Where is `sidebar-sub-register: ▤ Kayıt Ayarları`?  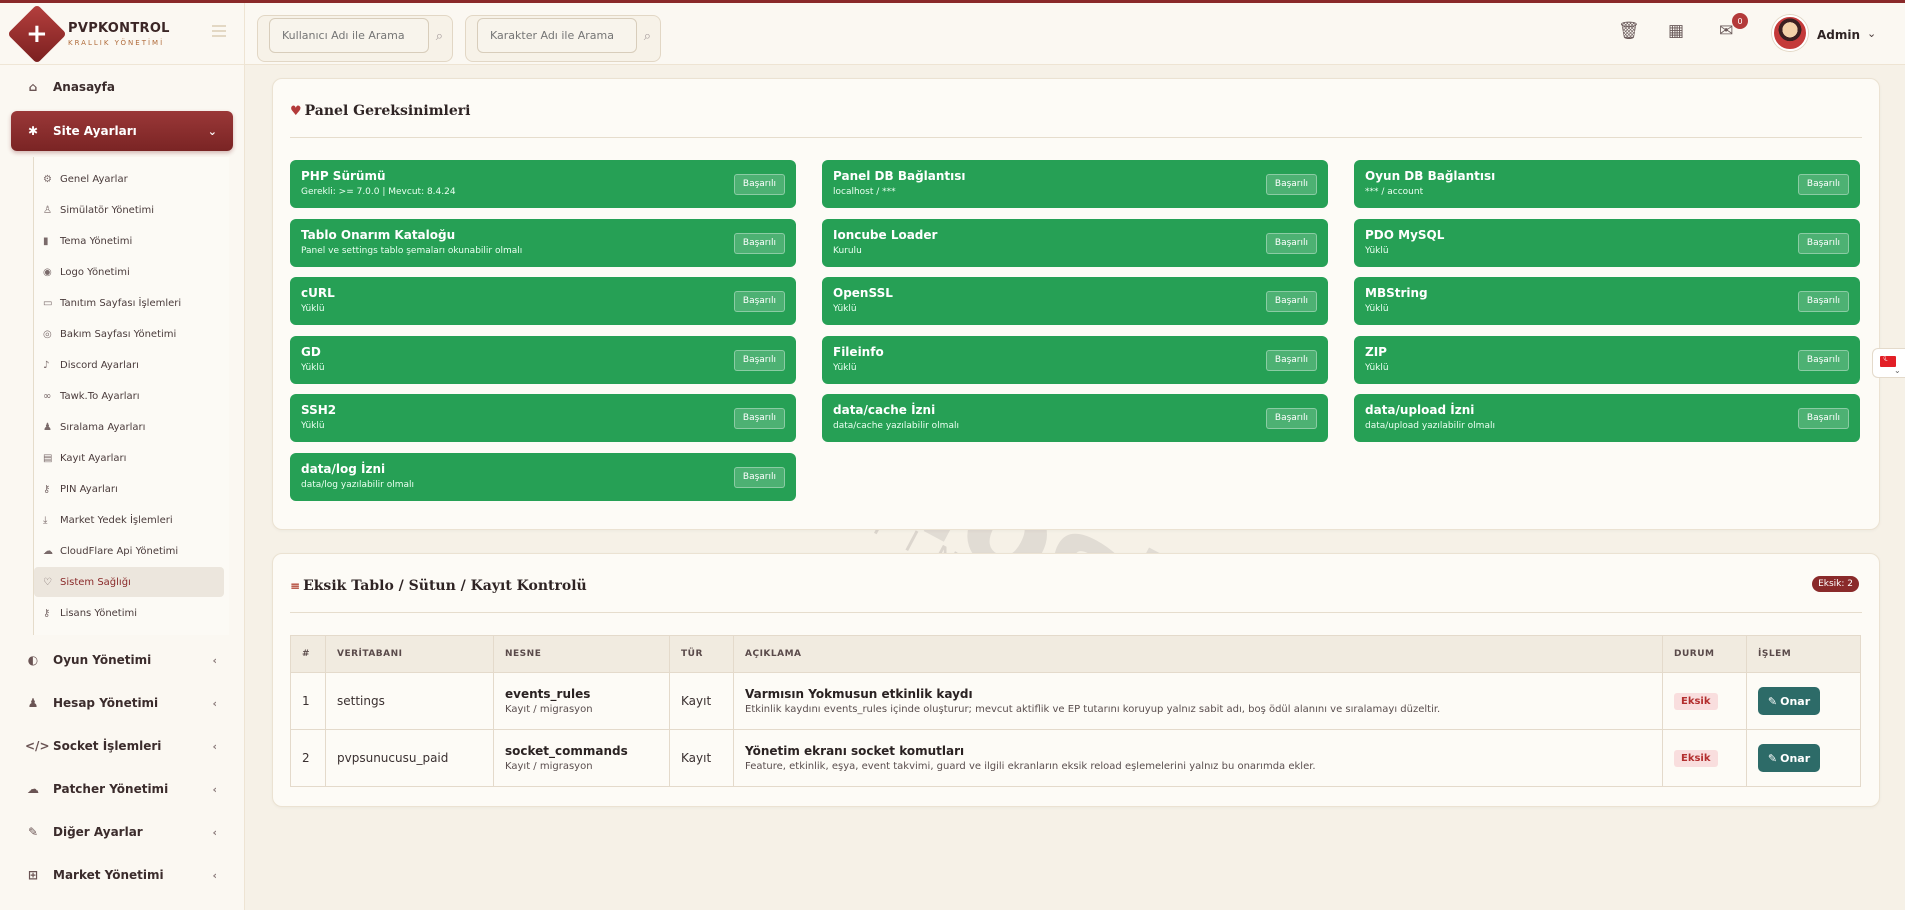 sidebar-sub-register: ▤ Kayıt Ayarları is located at coordinates (129, 458).